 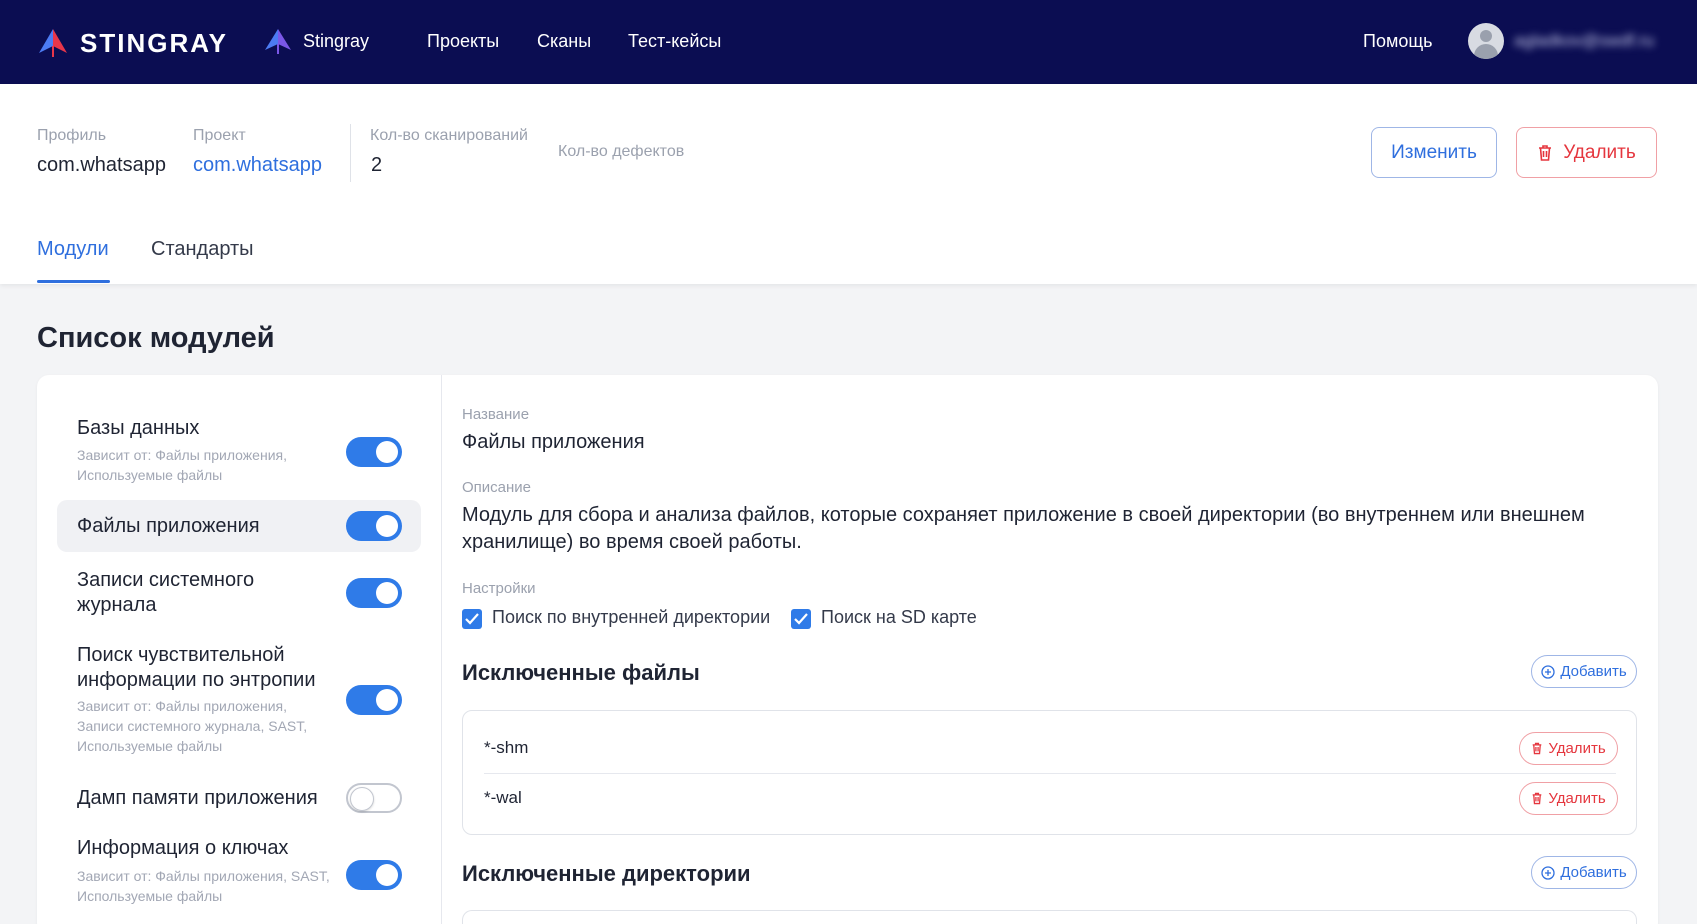 I want to click on module-name: Записи системного журнала, so click(x=166, y=592).